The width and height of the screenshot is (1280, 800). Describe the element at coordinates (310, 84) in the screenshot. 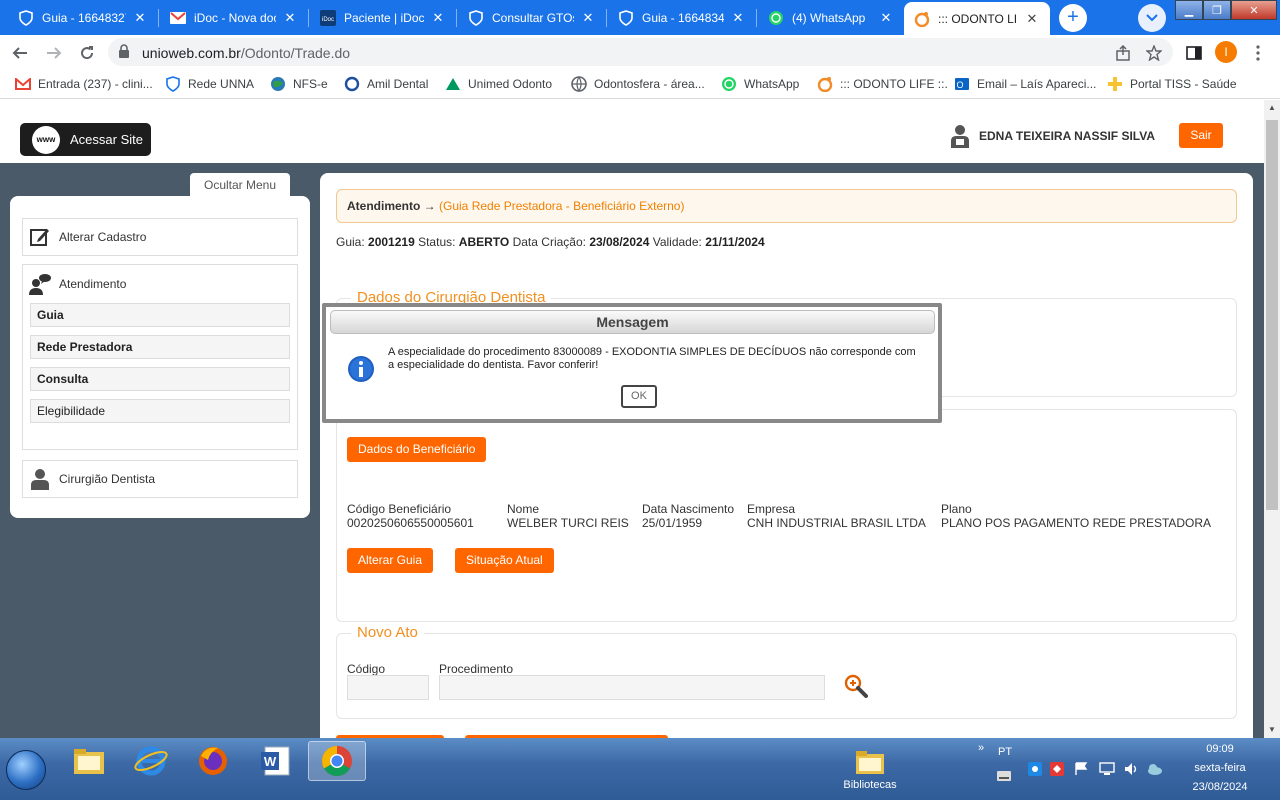

I see `bookmark-label: NFS-e` at that location.